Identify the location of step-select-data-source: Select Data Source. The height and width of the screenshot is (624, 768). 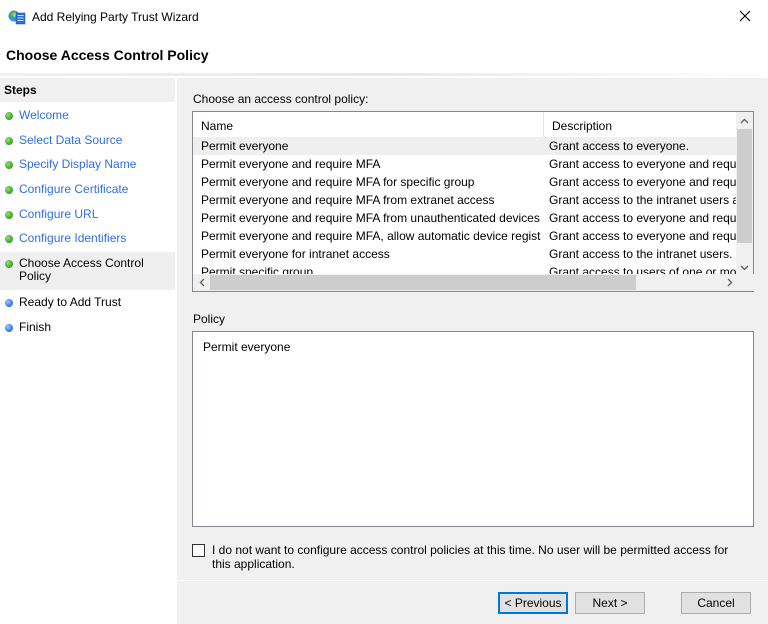
(87, 141).